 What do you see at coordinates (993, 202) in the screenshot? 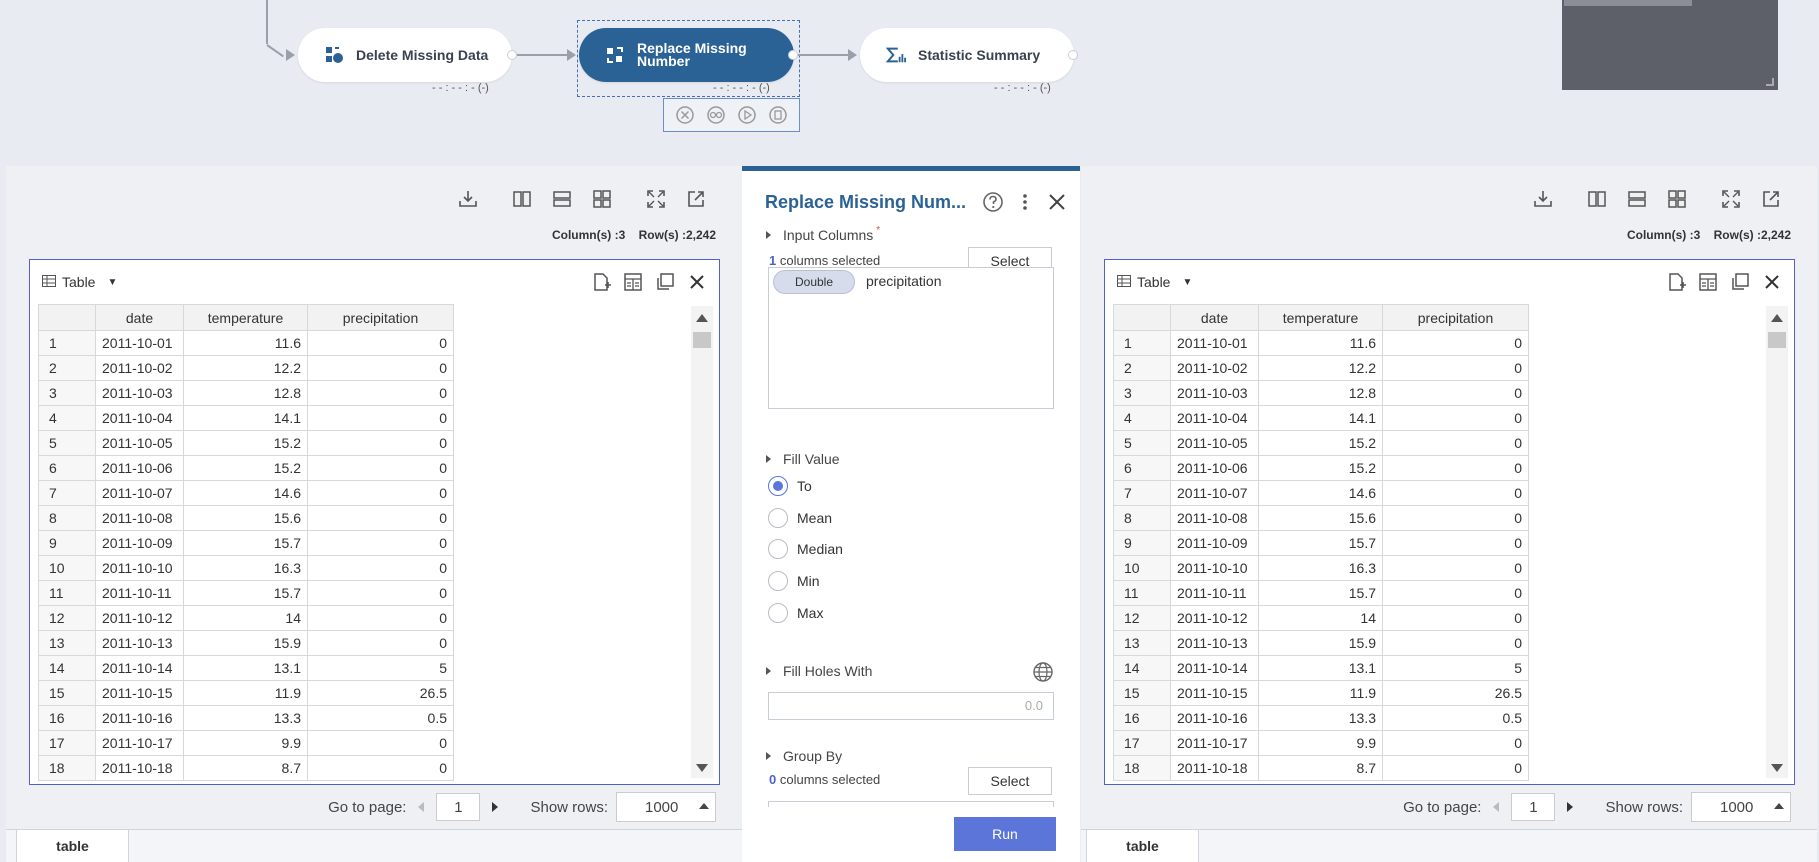
I see `help-icon` at bounding box center [993, 202].